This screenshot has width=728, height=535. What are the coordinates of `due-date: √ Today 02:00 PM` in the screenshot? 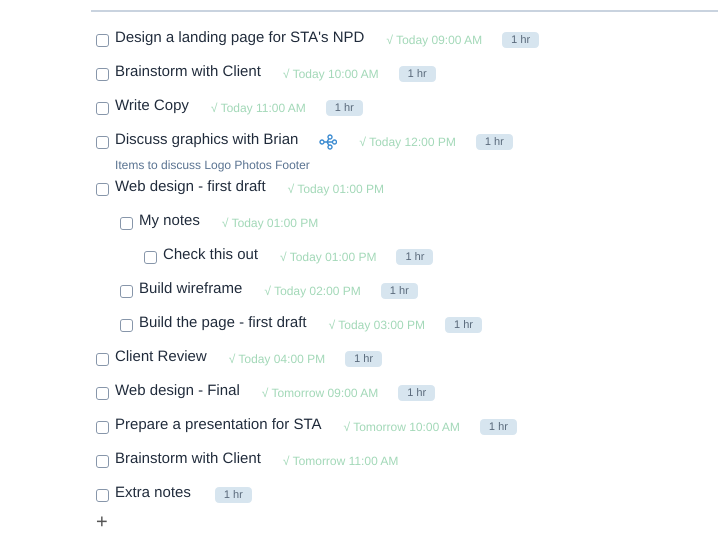 It's located at (312, 291).